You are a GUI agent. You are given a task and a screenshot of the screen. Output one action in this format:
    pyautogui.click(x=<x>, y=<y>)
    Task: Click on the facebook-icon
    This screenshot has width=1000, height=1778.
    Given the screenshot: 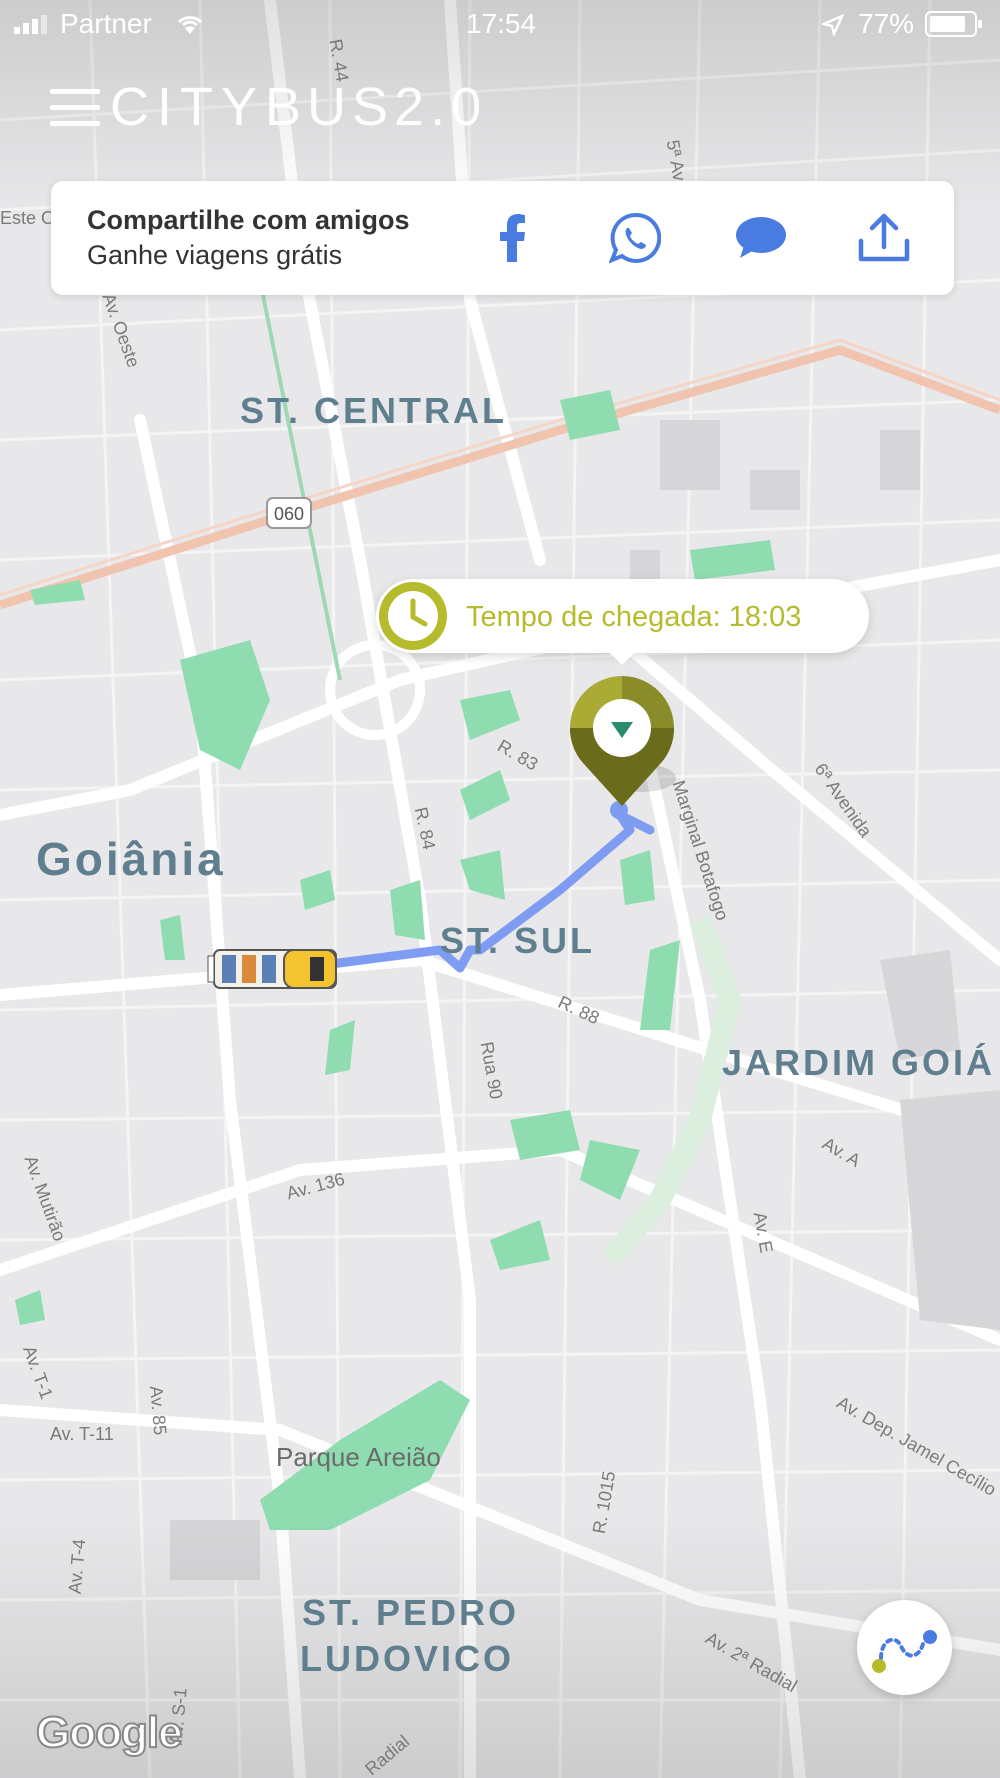 What is the action you would take?
    pyautogui.click(x=512, y=238)
    